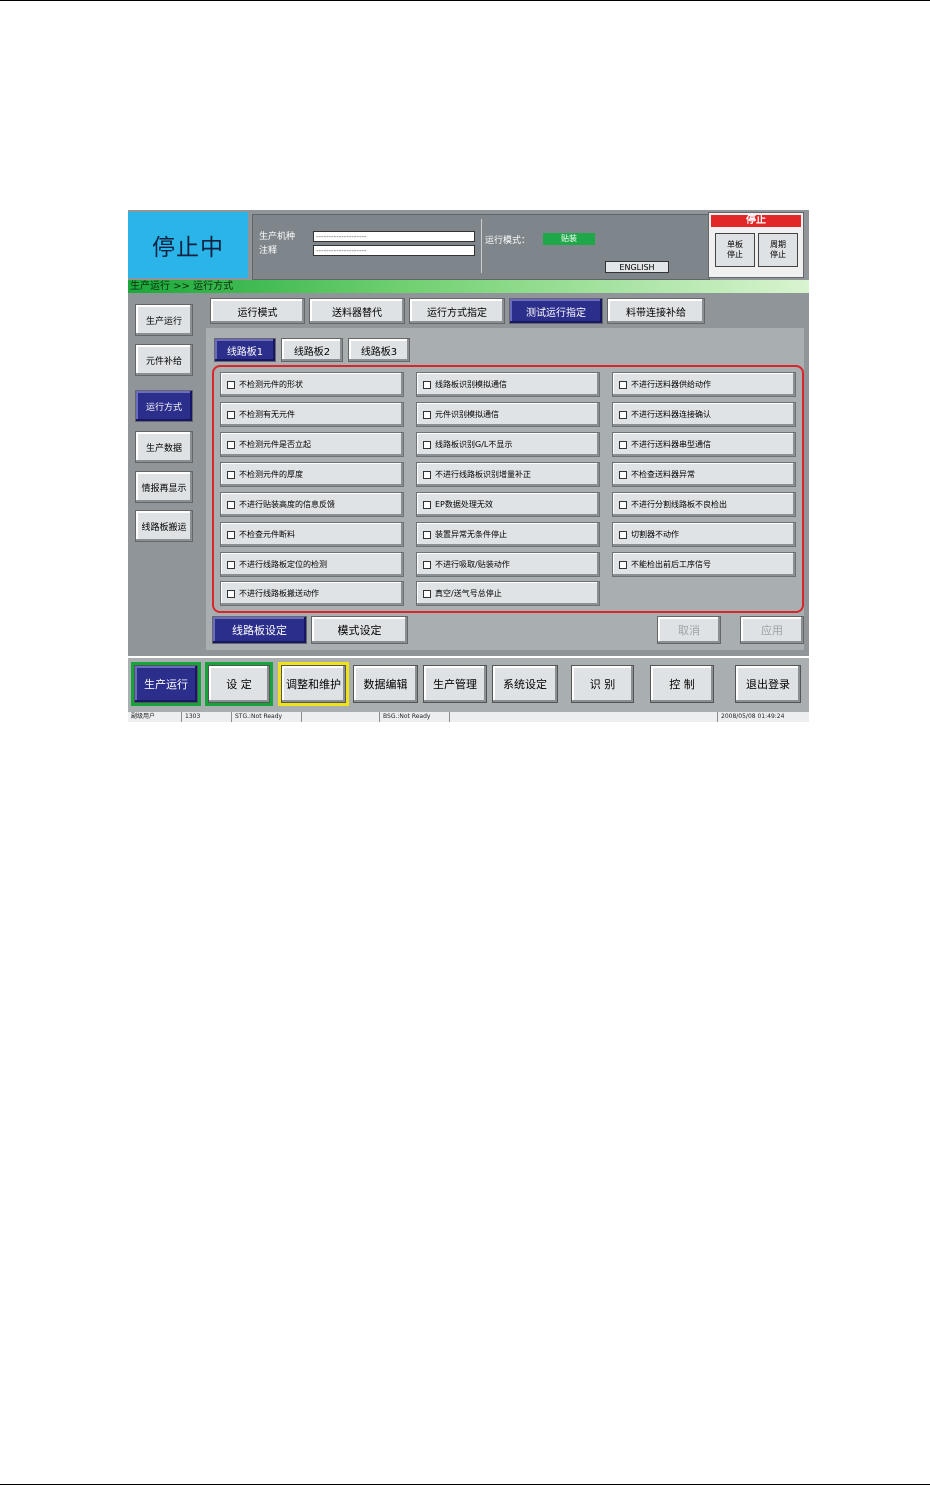  Describe the element at coordinates (756, 245) in the screenshot. I see `stop-panel: 停止 单板 停止 周期 停止` at that location.